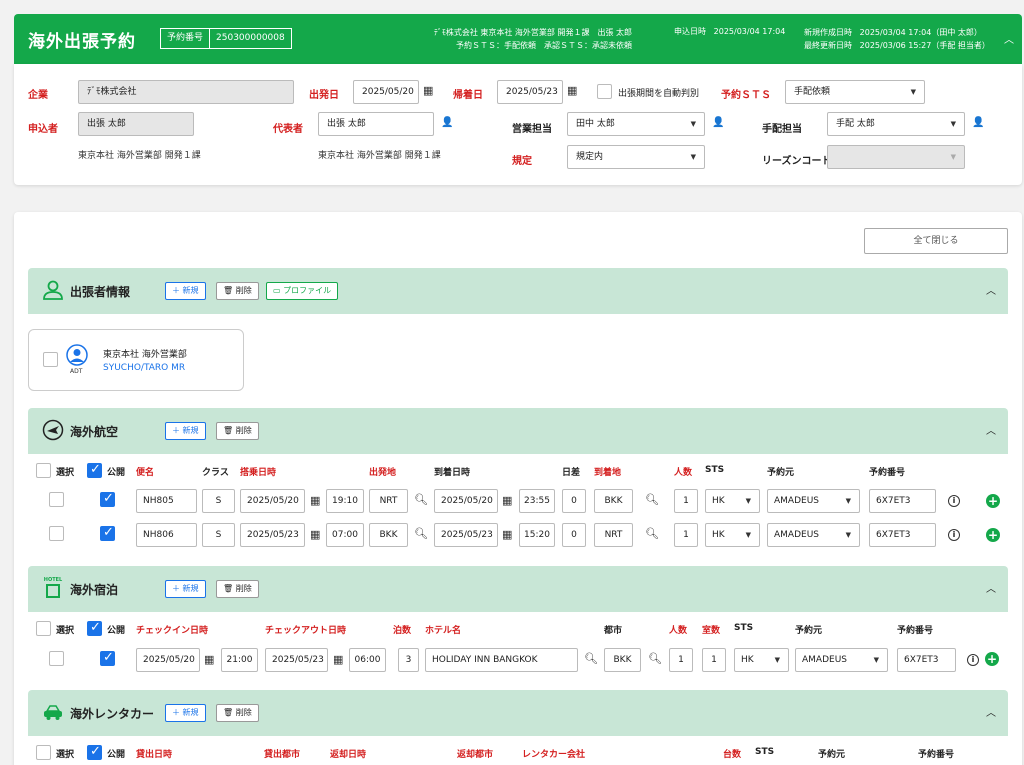  What do you see at coordinates (168, 660) in the screenshot?
I see `hotel-row-1-in-date: 2025/05/20` at bounding box center [168, 660].